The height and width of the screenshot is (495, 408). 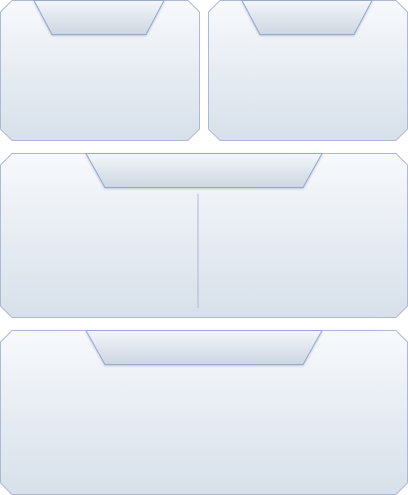 What do you see at coordinates (204, 170) in the screenshot?
I see `middle-panel-tab` at bounding box center [204, 170].